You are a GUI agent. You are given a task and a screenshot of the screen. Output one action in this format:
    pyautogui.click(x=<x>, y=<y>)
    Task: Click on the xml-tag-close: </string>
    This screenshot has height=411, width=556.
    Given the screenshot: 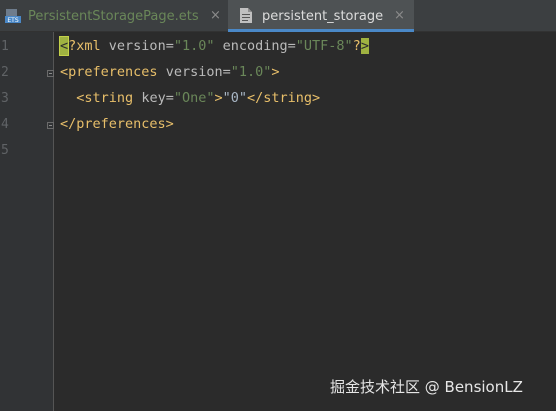 What is the action you would take?
    pyautogui.click(x=284, y=98)
    